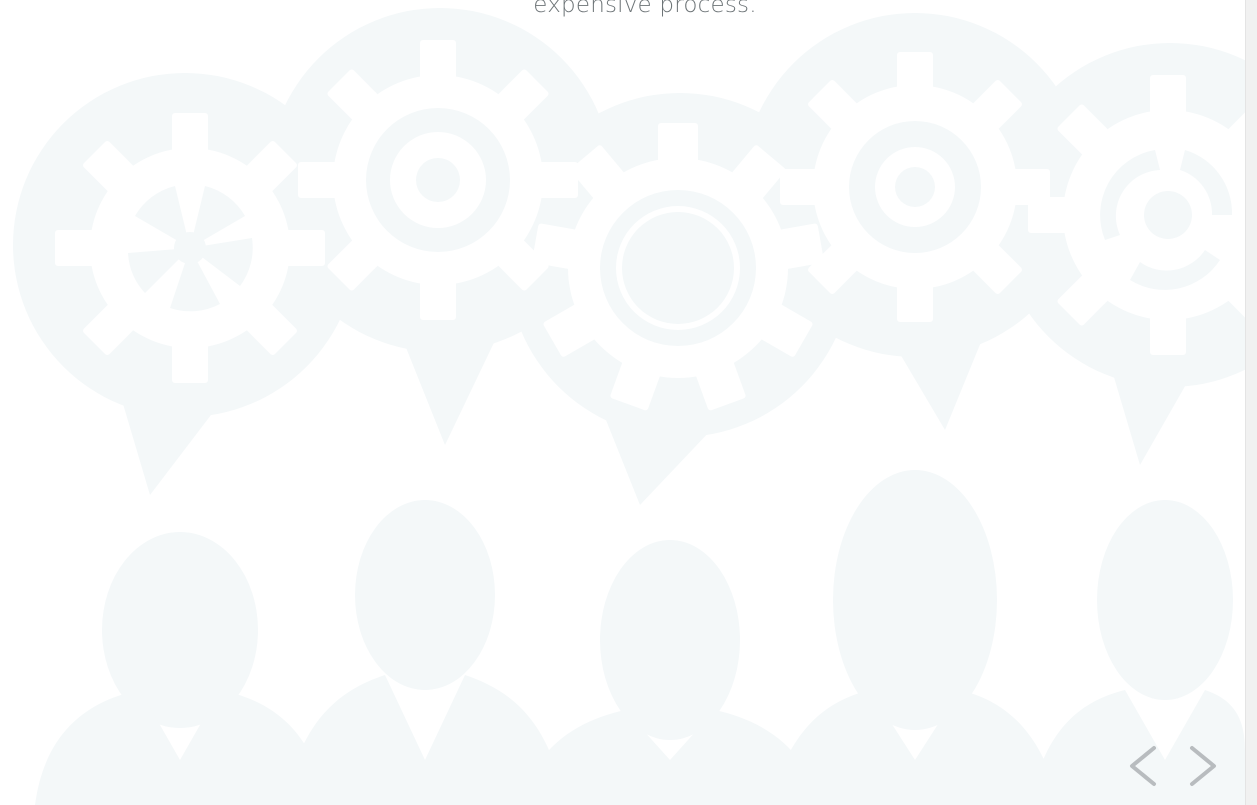 Image resolution: width=1257 pixels, height=805 pixels. I want to click on vertical-scrollbar, so click(1251, 402).